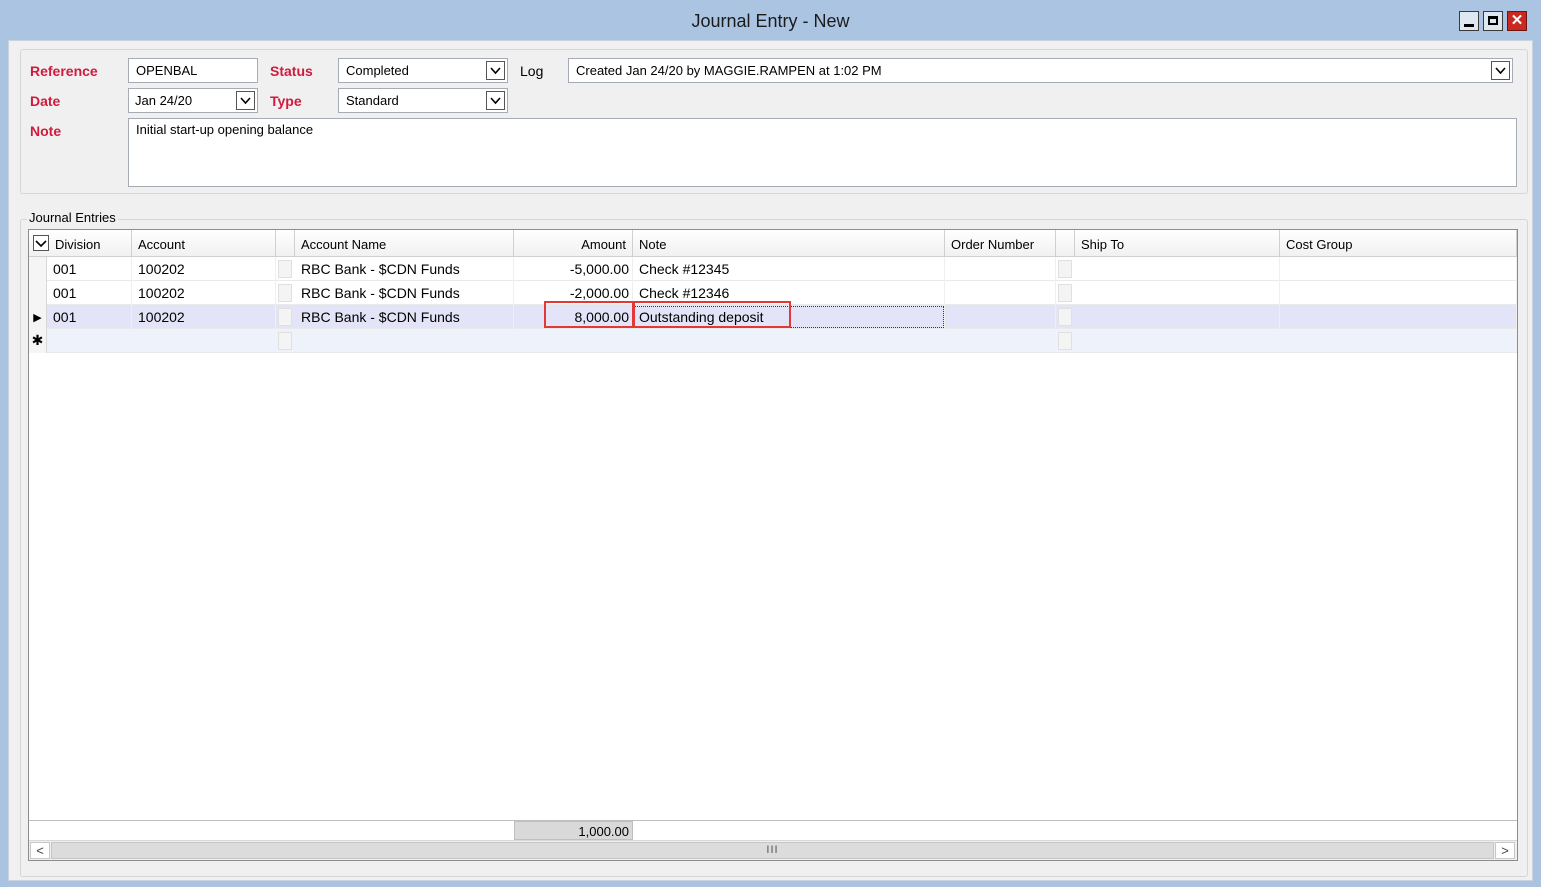  What do you see at coordinates (712, 314) in the screenshot?
I see `note-highlight-box` at bounding box center [712, 314].